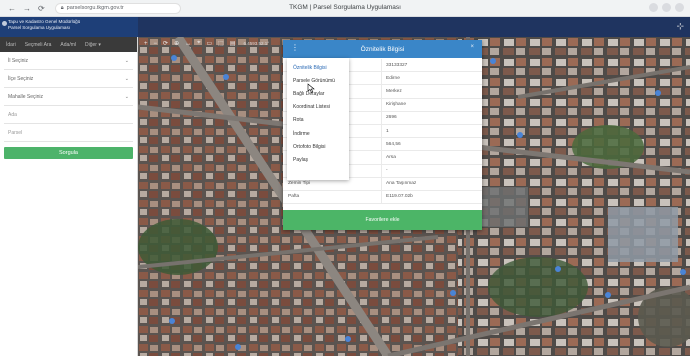  I want to click on forward-icon: →, so click(27, 8).